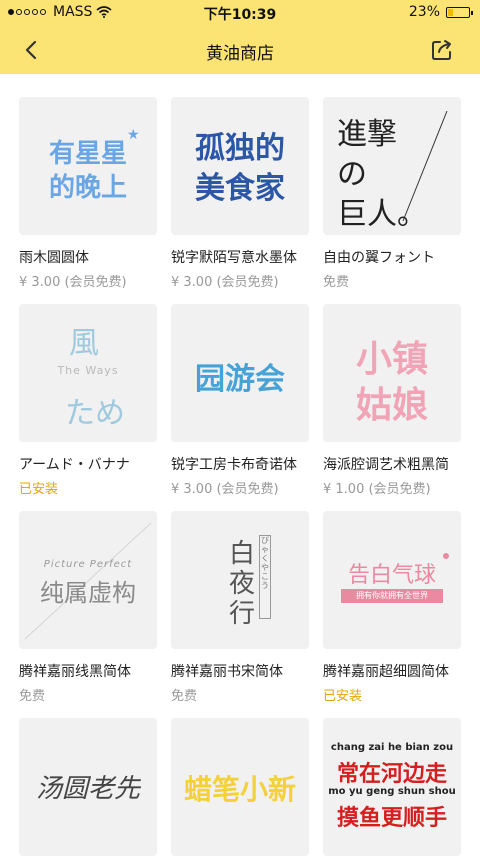 The image size is (480, 856). Describe the element at coordinates (392, 596) in the screenshot. I see `preview-line: 拥有你就拥有全世界` at that location.